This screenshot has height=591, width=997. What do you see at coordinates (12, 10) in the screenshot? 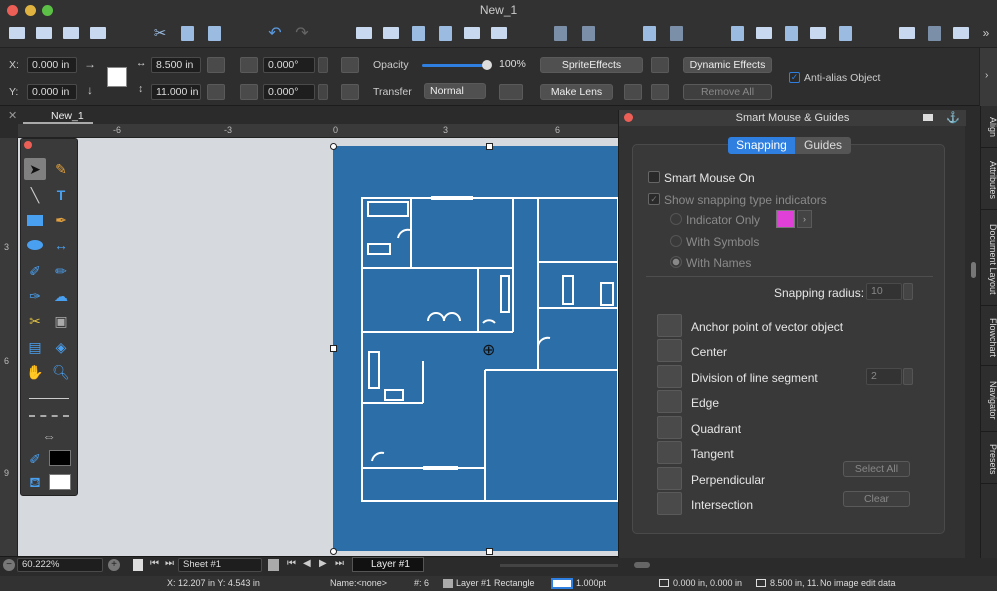
I see `close-window-icon` at bounding box center [12, 10].